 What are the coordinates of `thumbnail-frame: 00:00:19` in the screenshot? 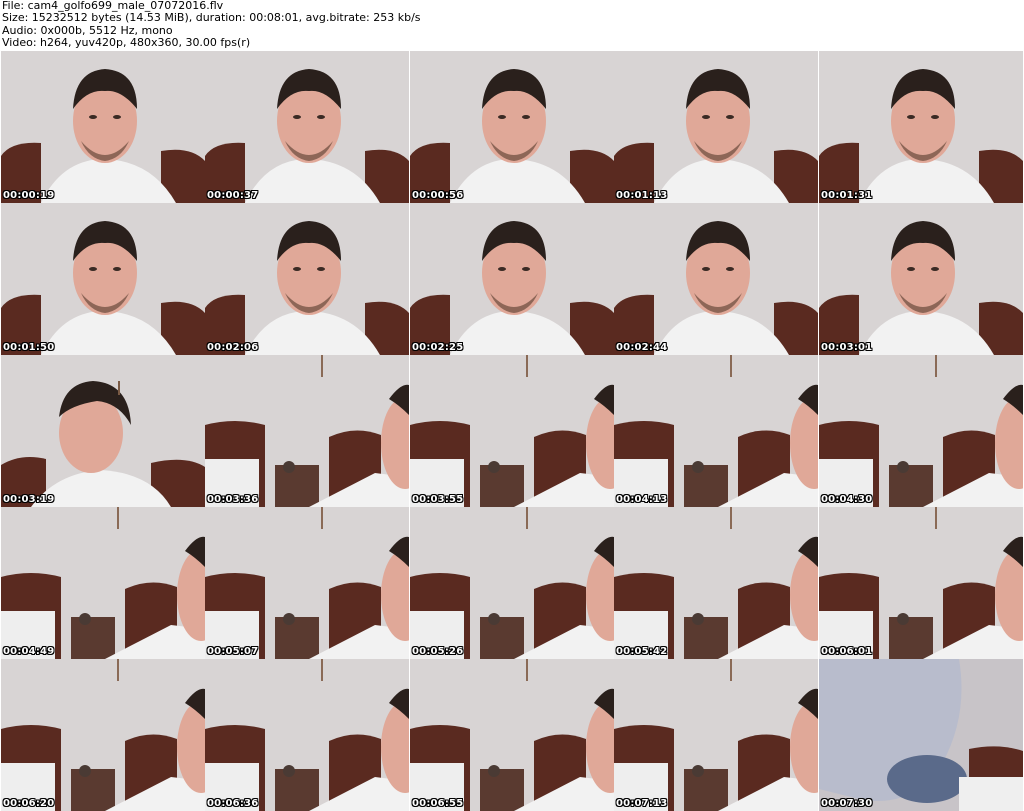 It's located at (103, 127).